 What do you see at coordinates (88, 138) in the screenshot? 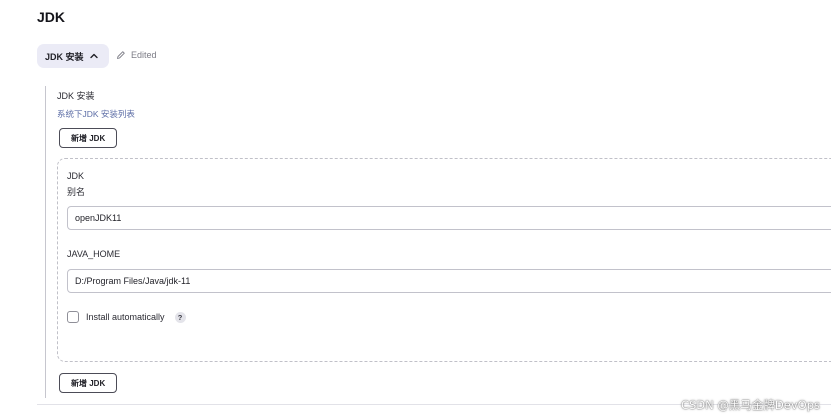
I see `add-jdk-button-top: 新增 JDK` at bounding box center [88, 138].